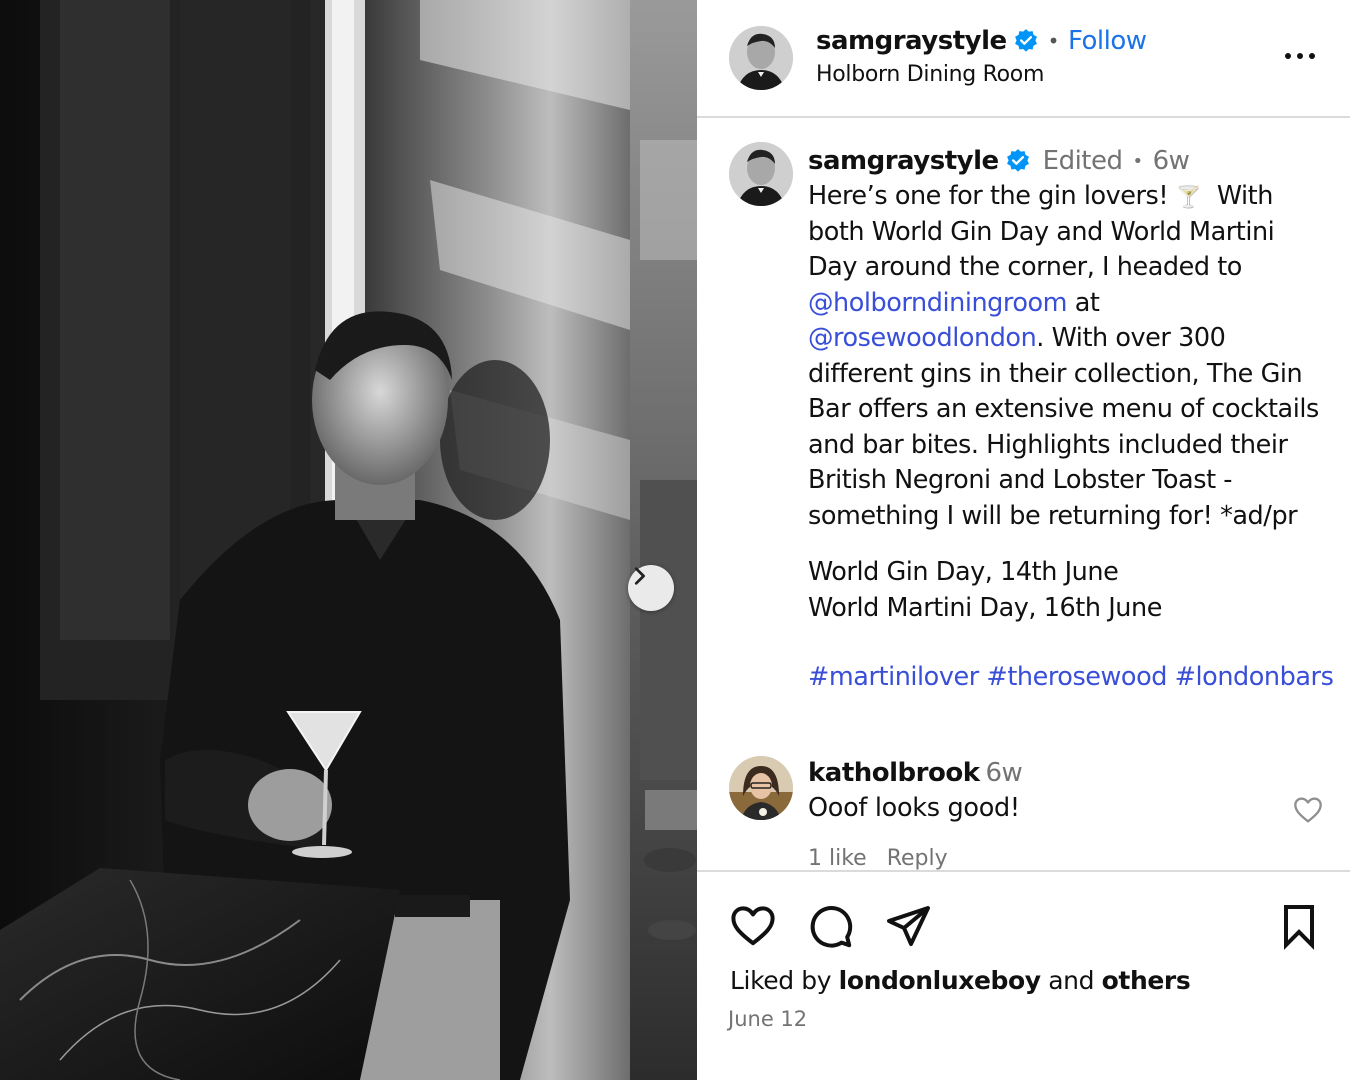  Describe the element at coordinates (893, 677) in the screenshot. I see `hashtag-link: #martinilover` at that location.